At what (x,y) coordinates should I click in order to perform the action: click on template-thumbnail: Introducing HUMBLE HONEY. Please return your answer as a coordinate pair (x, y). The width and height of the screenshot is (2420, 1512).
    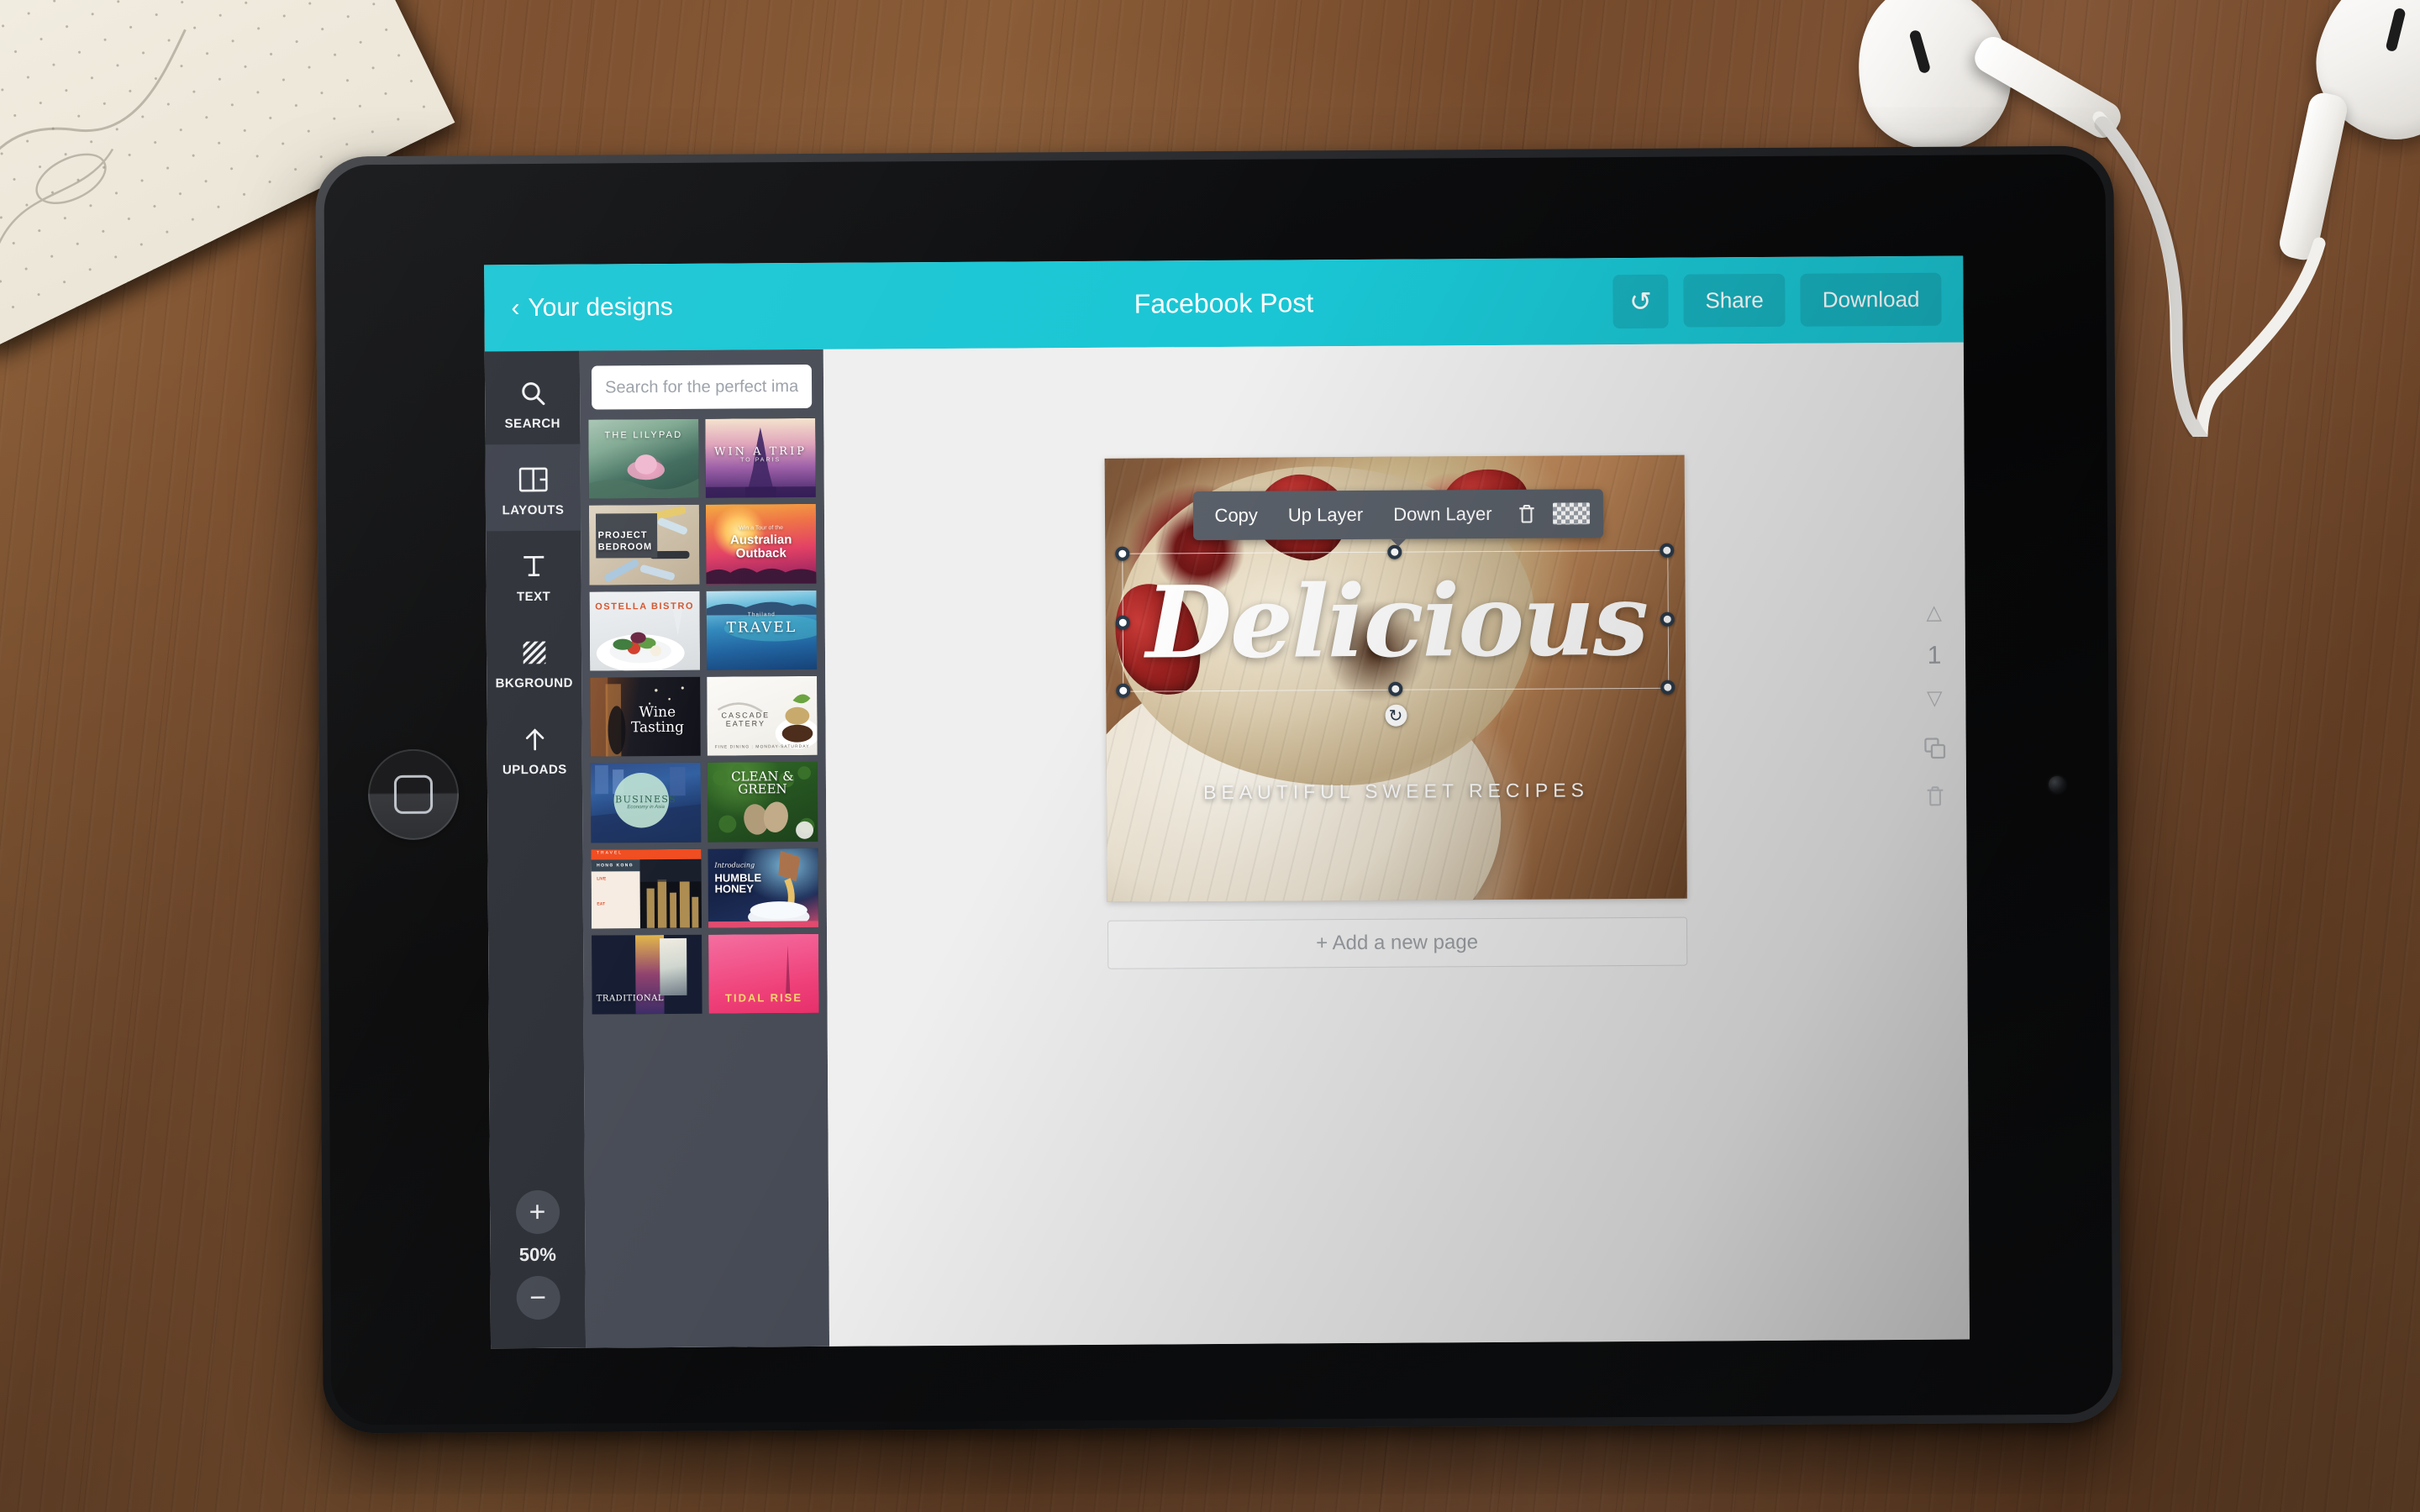
    Looking at the image, I should click on (763, 888).